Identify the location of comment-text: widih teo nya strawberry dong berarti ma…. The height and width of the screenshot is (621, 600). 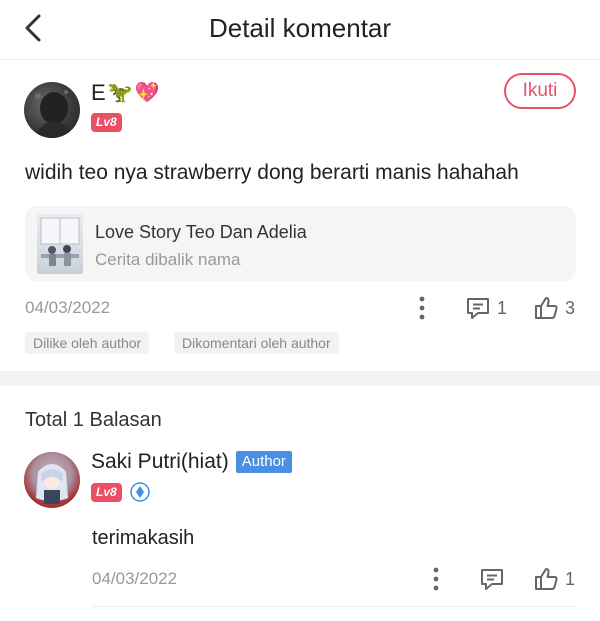
(272, 172).